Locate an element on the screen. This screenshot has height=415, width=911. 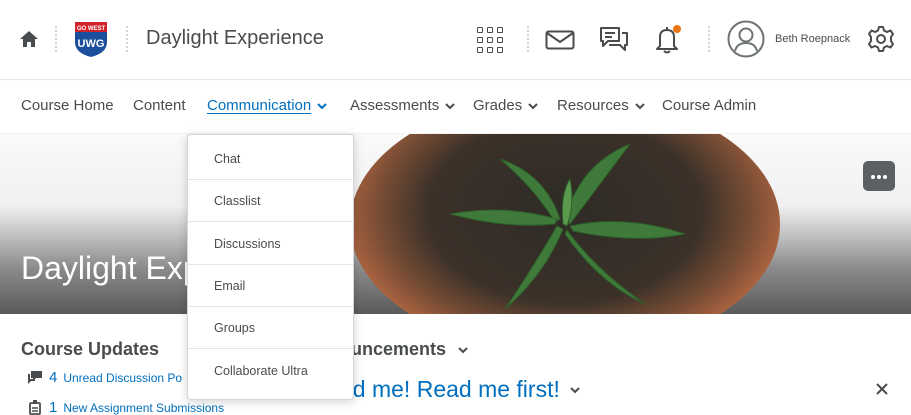
nav-label: Communication is located at coordinates (259, 105).